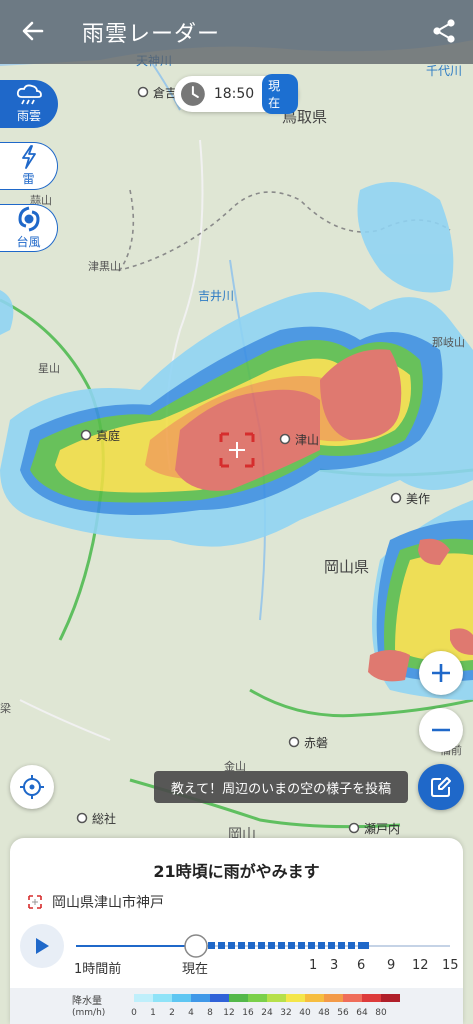 The image size is (473, 1024). Describe the element at coordinates (134, 1013) in the screenshot. I see `legend-value-label: 0` at that location.